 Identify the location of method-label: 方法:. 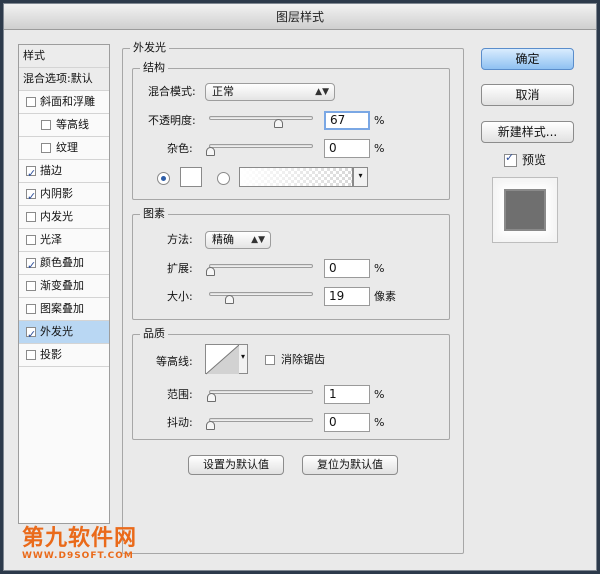
(180, 239).